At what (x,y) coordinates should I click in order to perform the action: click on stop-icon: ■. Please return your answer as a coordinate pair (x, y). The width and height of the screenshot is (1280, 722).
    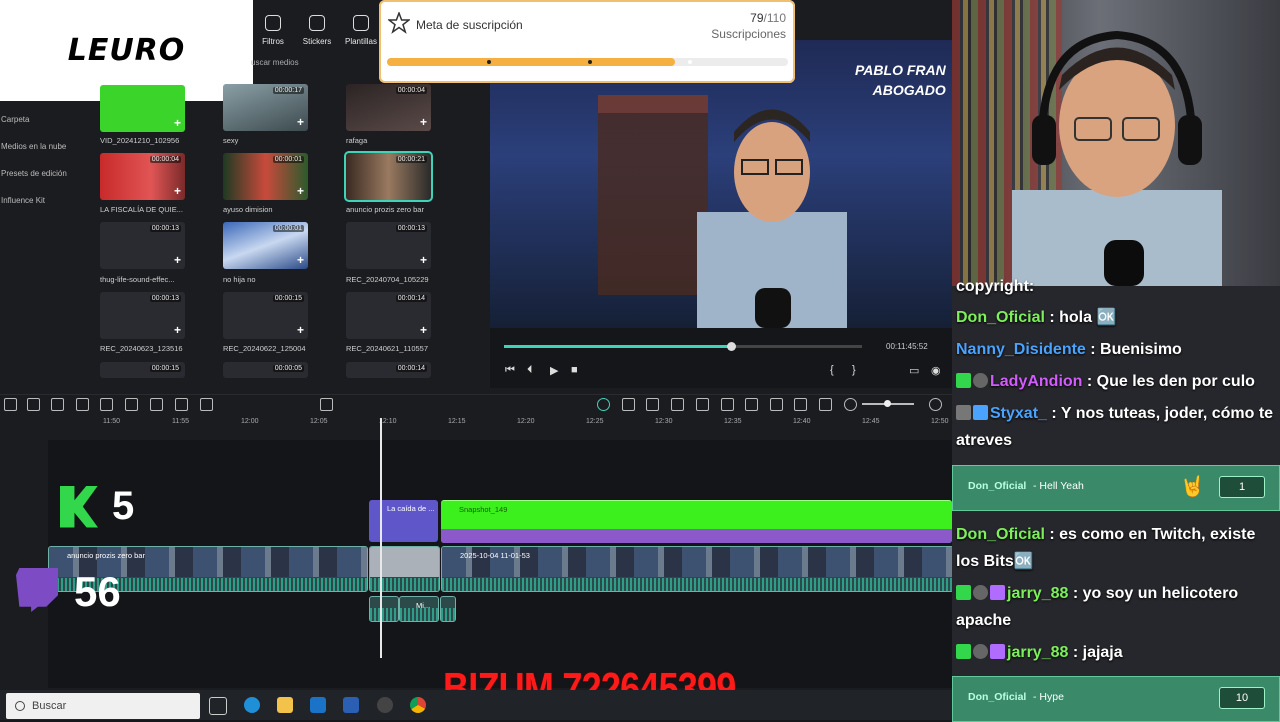
    Looking at the image, I should click on (574, 370).